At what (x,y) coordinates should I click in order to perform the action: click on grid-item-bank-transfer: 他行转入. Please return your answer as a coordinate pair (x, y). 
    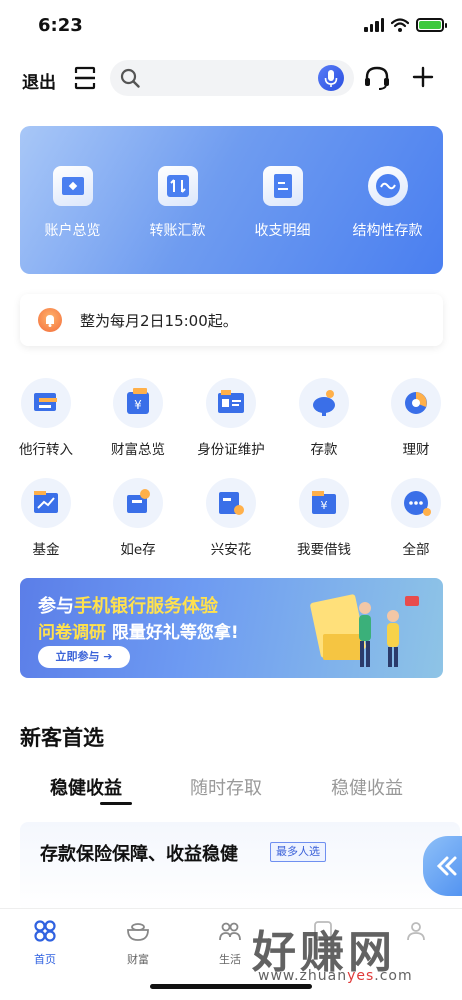
    Looking at the image, I should click on (46, 418).